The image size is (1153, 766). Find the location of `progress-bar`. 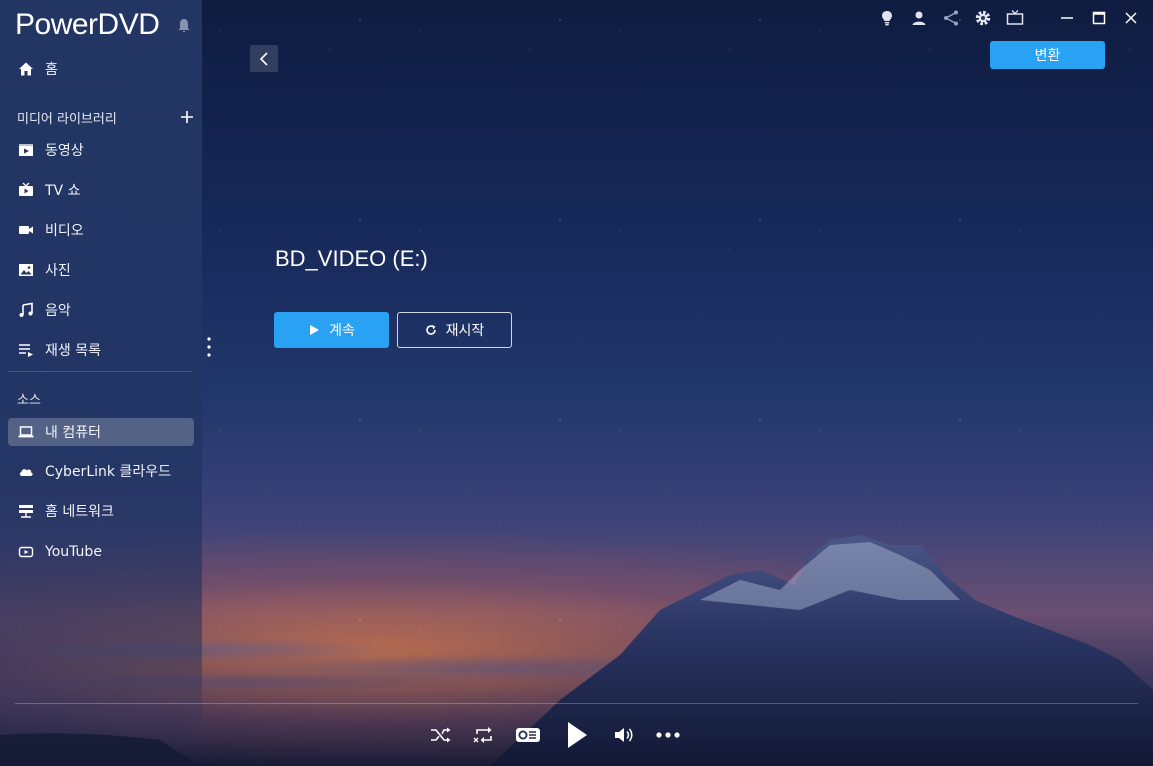

progress-bar is located at coordinates (576, 703).